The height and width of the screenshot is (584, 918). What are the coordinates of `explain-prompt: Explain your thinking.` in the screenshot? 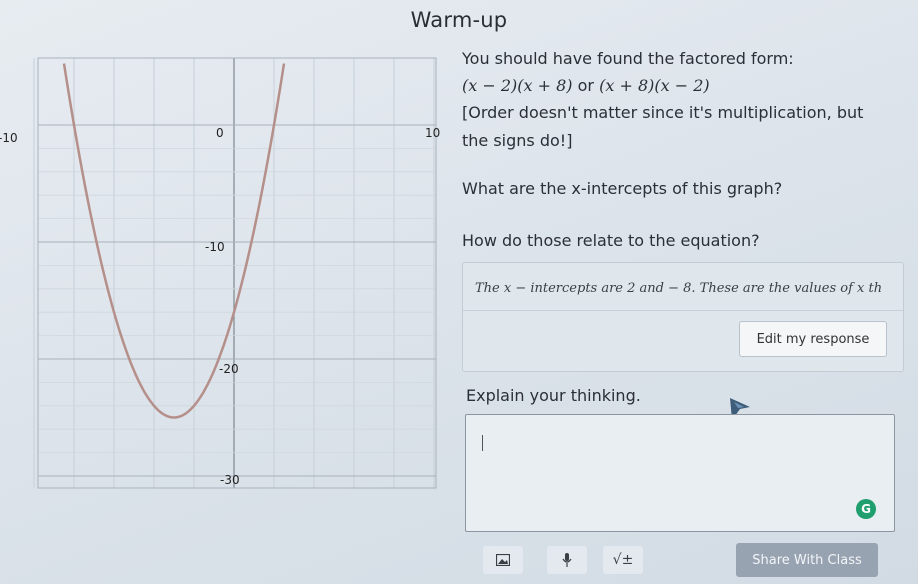 It's located at (553, 395).